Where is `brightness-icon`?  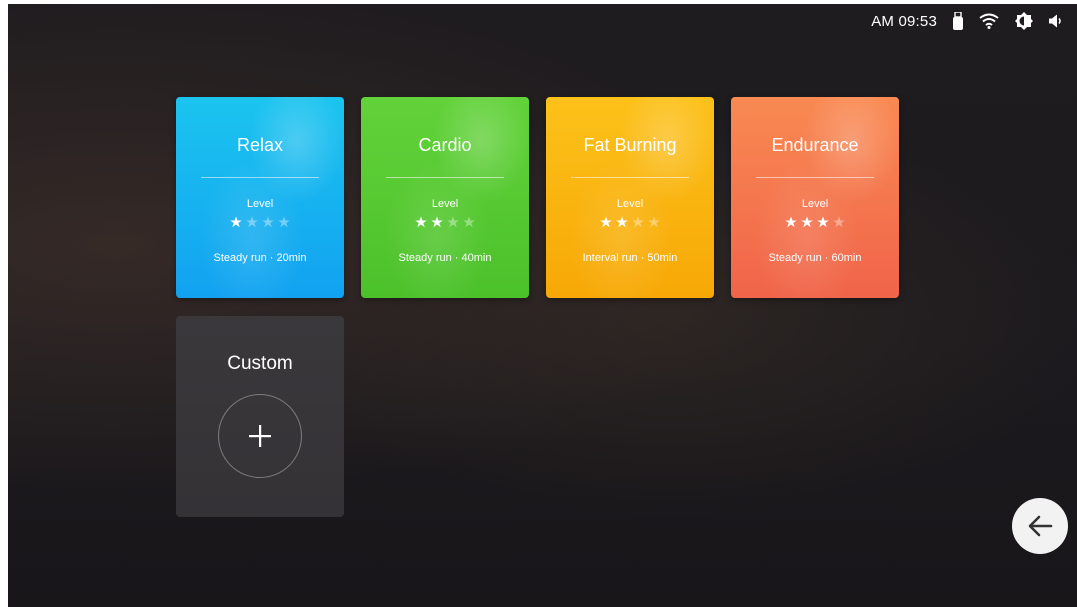
brightness-icon is located at coordinates (1024, 21).